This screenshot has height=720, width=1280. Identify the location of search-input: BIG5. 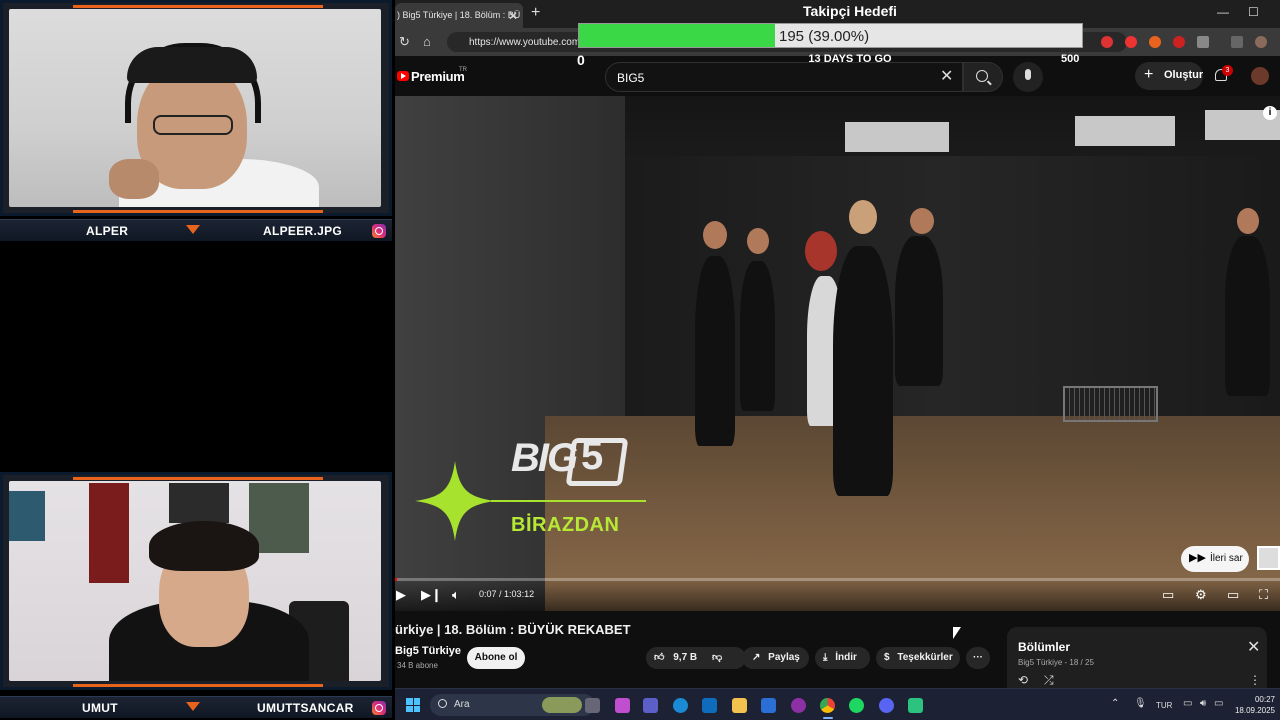
(784, 77).